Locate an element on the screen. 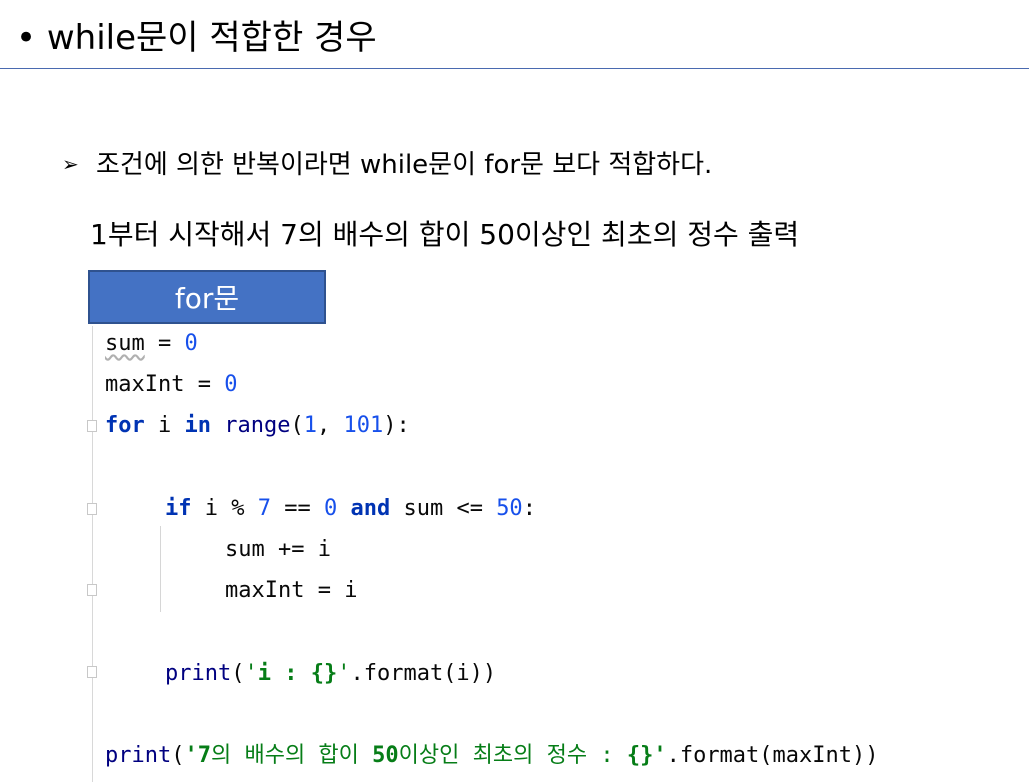  title-divider is located at coordinates (514, 68).